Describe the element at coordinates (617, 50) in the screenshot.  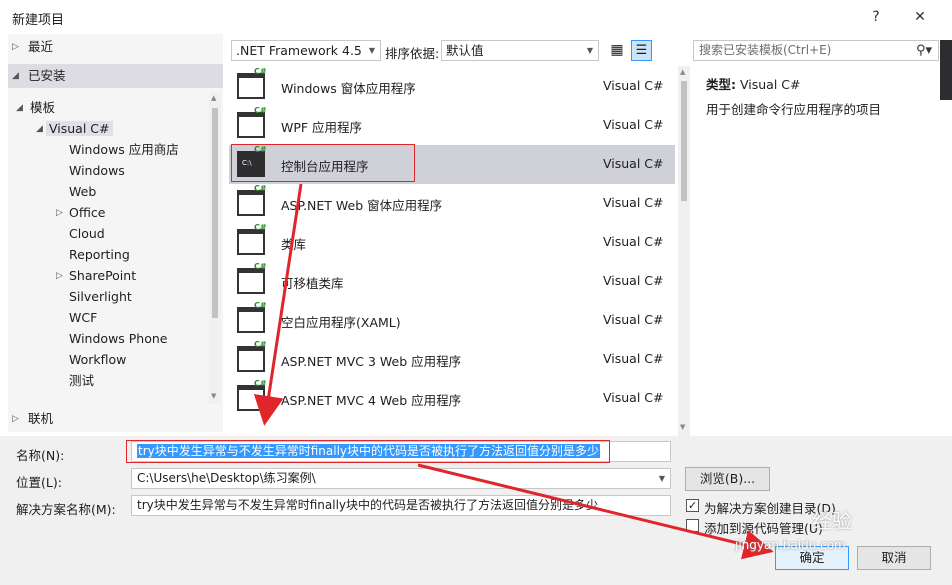
I see `grid-view-icon: ▦` at that location.